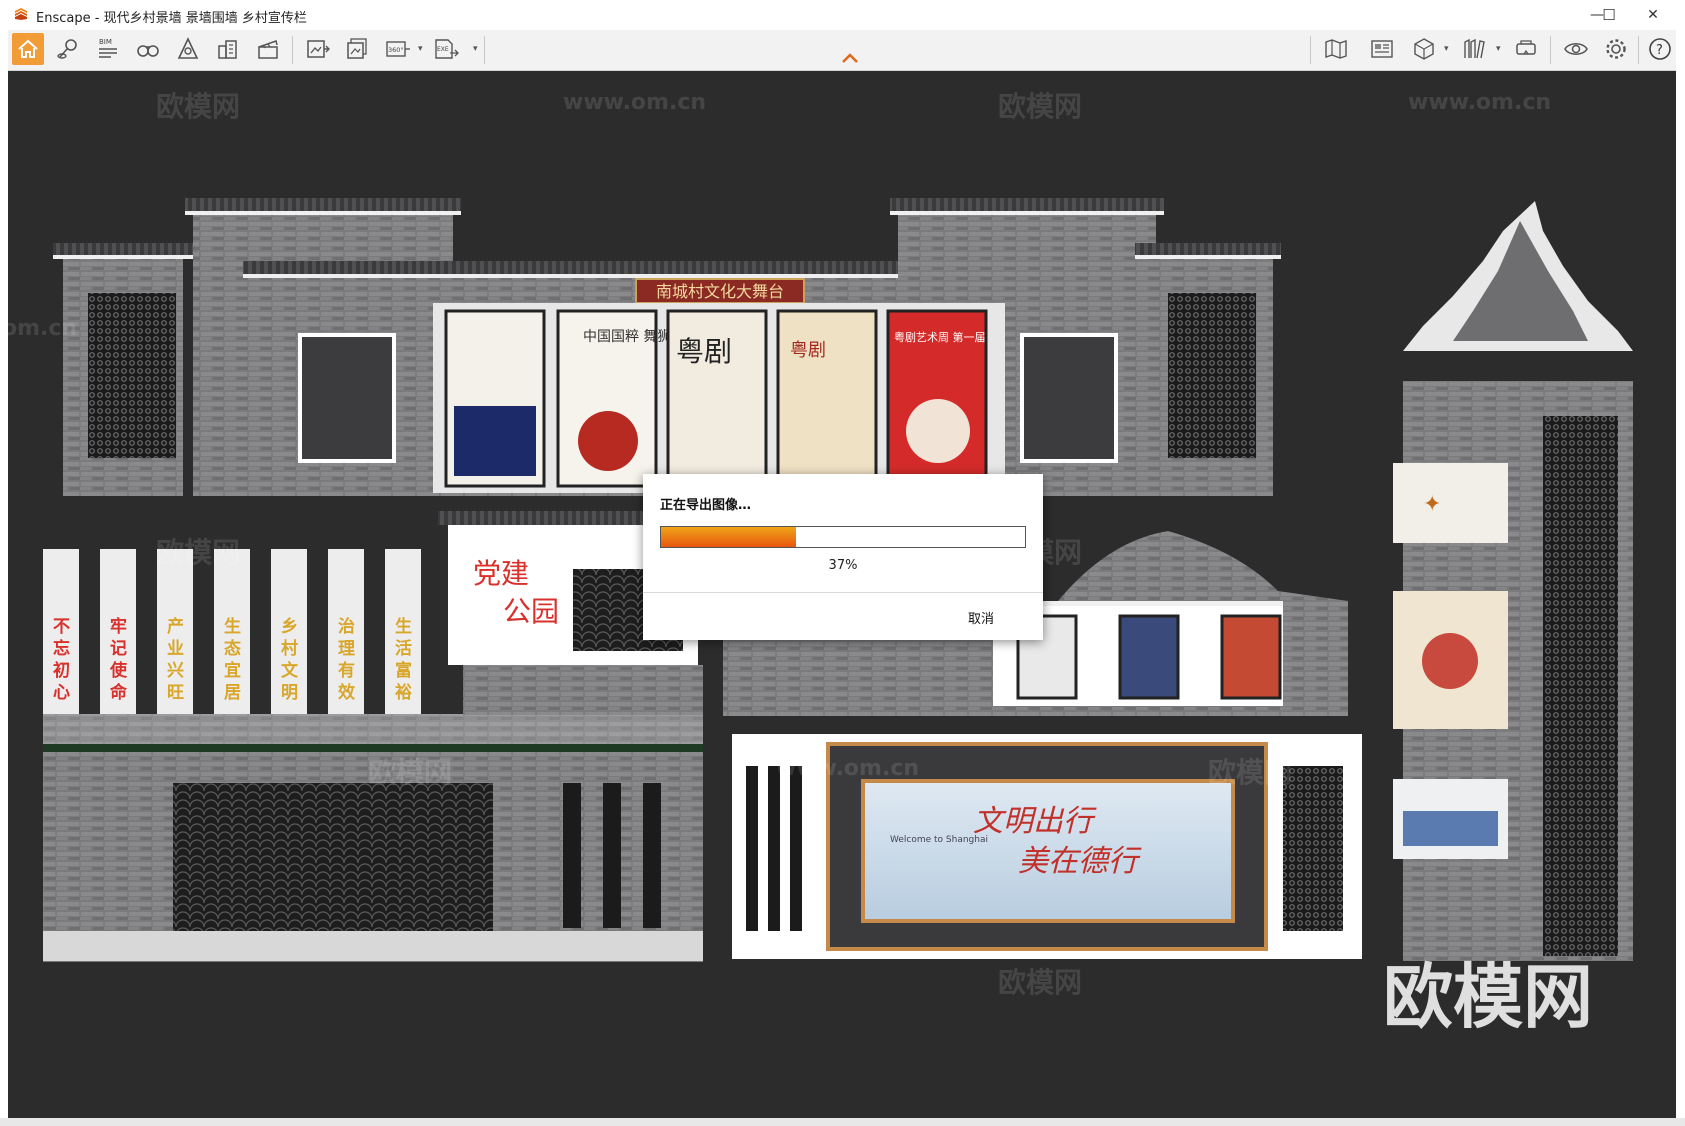 This screenshot has height=1126, width=1685. Describe the element at coordinates (1488, 997) in the screenshot. I see `watermark-large: 欧模网` at that location.